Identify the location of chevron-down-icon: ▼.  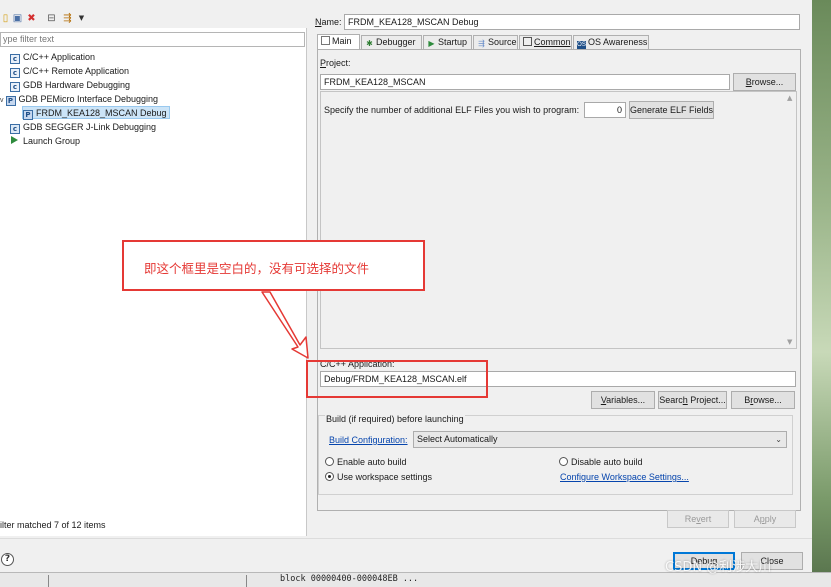
(81, 18).